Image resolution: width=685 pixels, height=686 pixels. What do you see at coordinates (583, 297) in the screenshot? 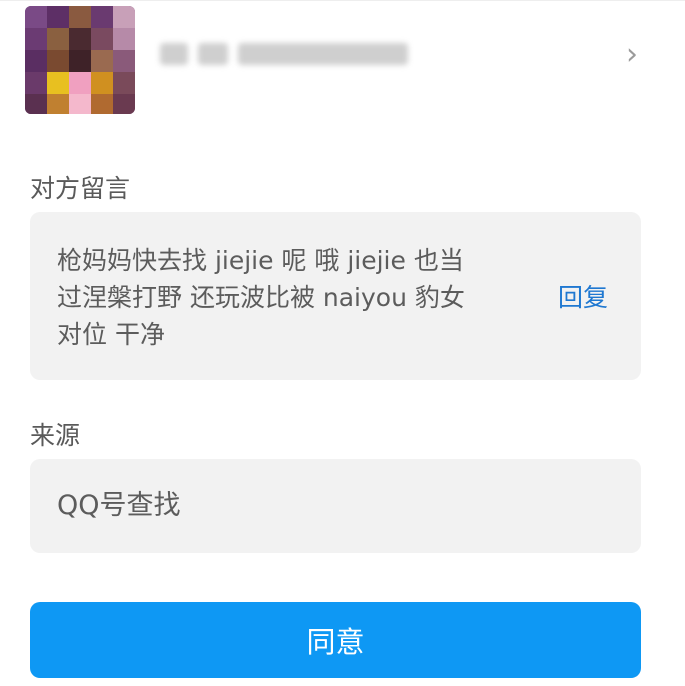
I see `reply-link: 回复` at bounding box center [583, 297].